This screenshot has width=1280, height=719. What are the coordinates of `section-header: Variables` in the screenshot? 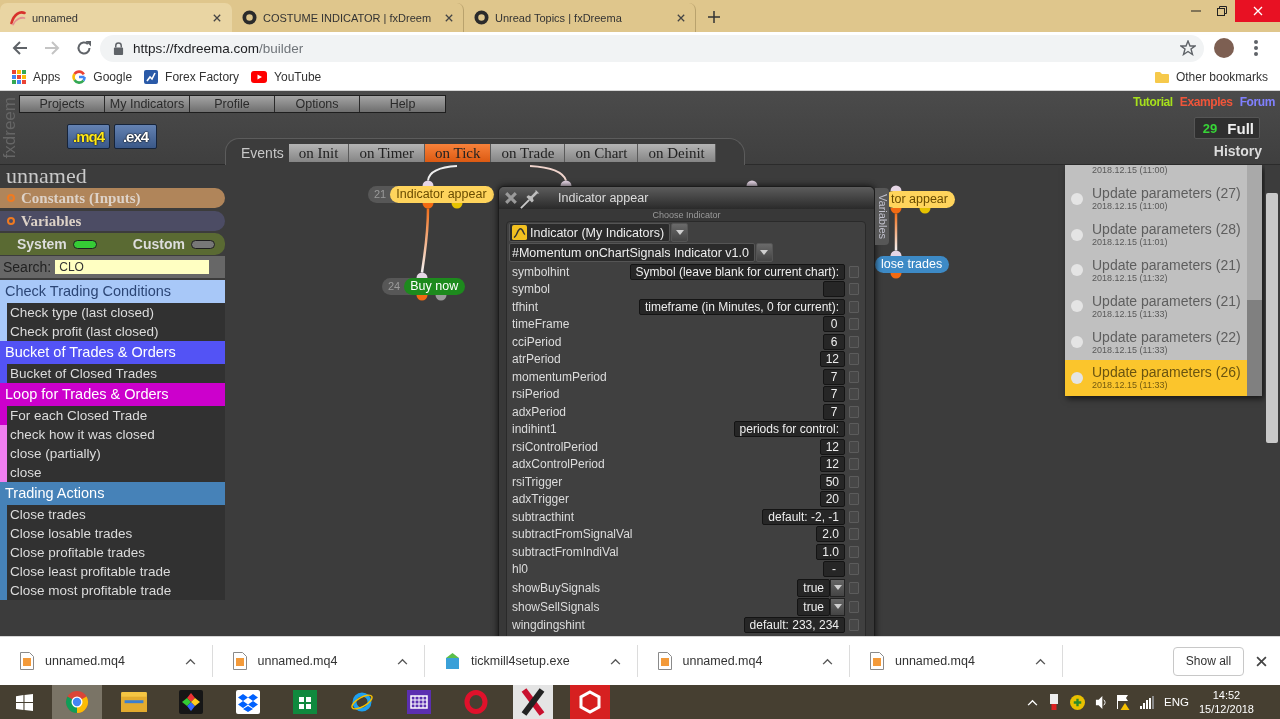 It's located at (112, 221).